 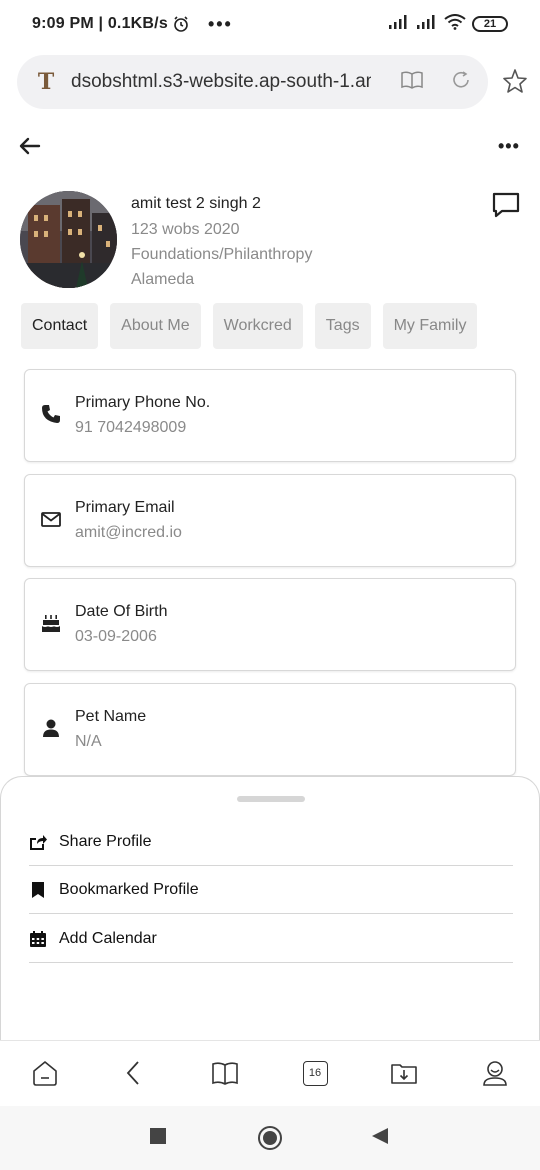 I want to click on tab-contact: Contact, so click(x=60, y=326).